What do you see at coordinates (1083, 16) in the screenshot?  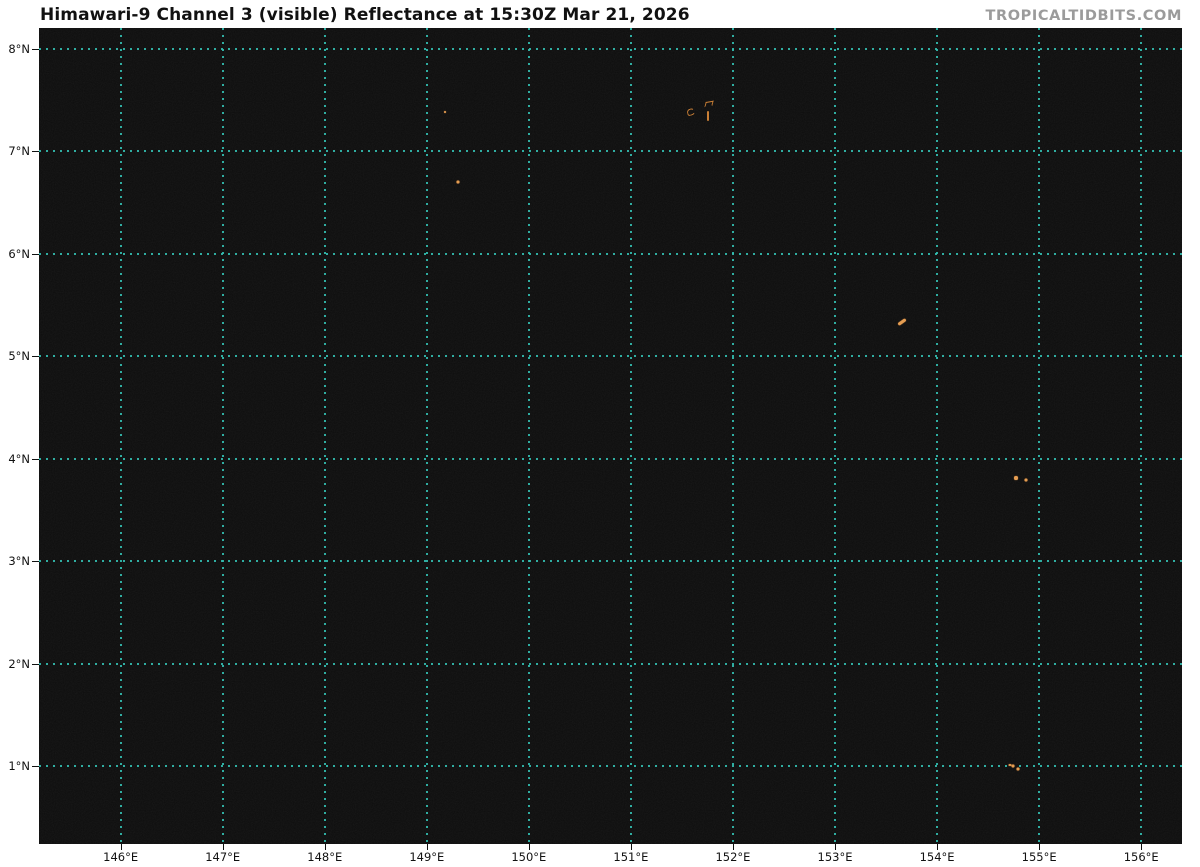 I see `brand-link: TROPICALTIDBITS.COM` at bounding box center [1083, 16].